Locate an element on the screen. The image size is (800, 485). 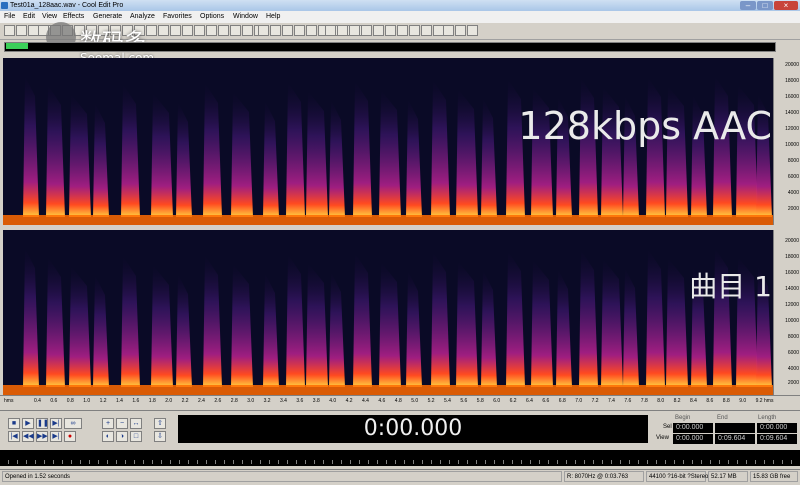
overview-visible-range is located at coordinates (17, 46).